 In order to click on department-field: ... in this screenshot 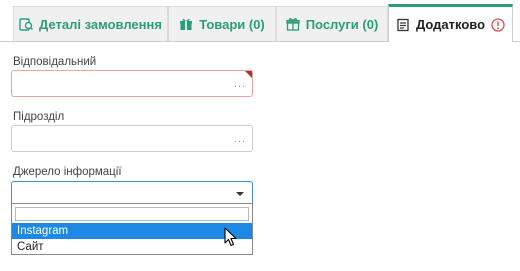, I will do `click(132, 138)`.